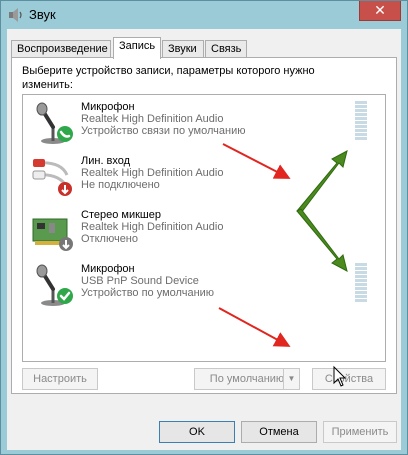  Describe the element at coordinates (349, 379) in the screenshot. I see `properties-button: Свойства` at that location.